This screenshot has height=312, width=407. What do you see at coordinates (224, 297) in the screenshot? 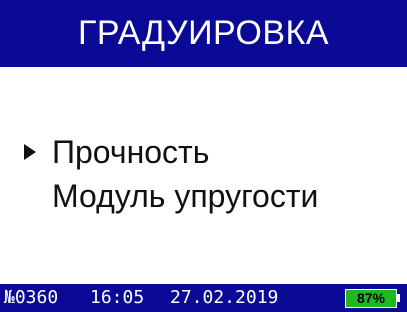
I see `clock-date: 27.02.2019` at bounding box center [224, 297].